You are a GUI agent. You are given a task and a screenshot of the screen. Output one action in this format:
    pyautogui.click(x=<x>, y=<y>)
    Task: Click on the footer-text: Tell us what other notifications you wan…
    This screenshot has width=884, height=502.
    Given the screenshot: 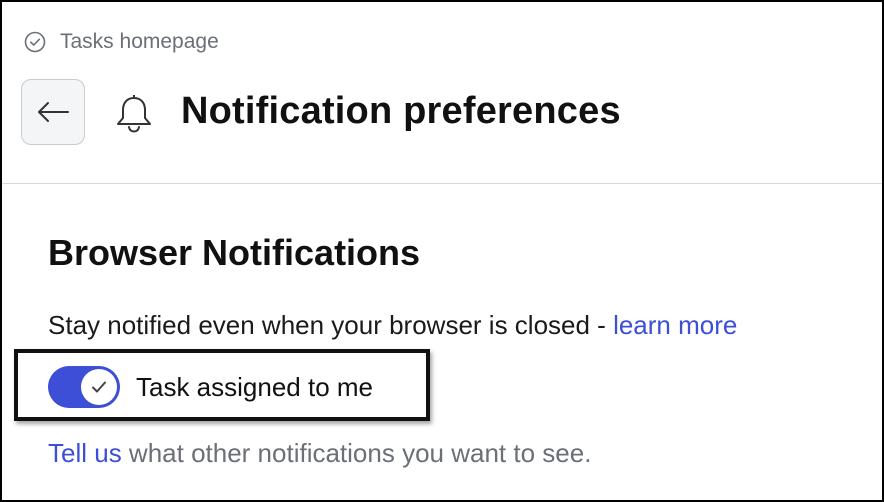 What is the action you would take?
    pyautogui.click(x=319, y=453)
    